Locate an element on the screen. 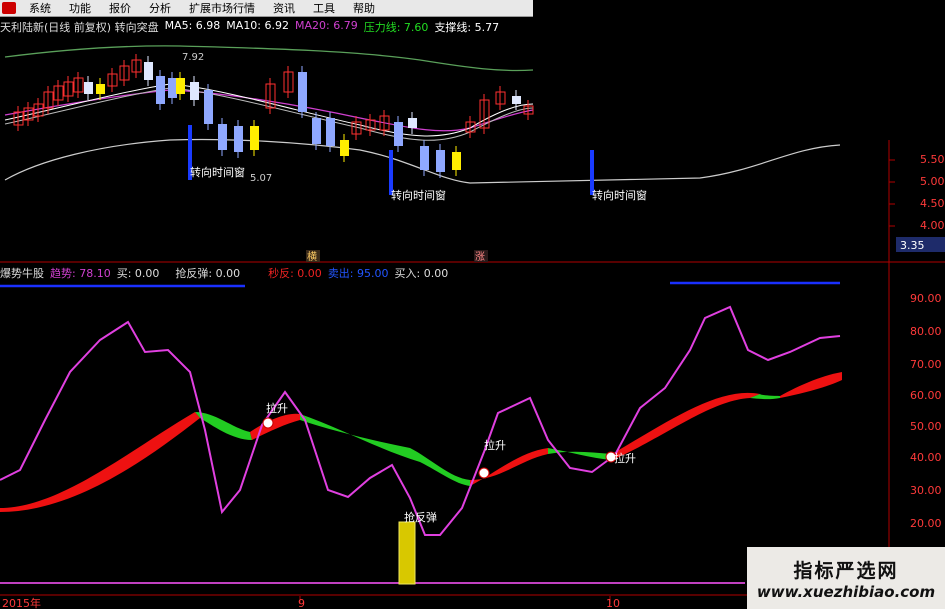  watermark: 指标严选网 www.xuezhibiao.com is located at coordinates (846, 578).